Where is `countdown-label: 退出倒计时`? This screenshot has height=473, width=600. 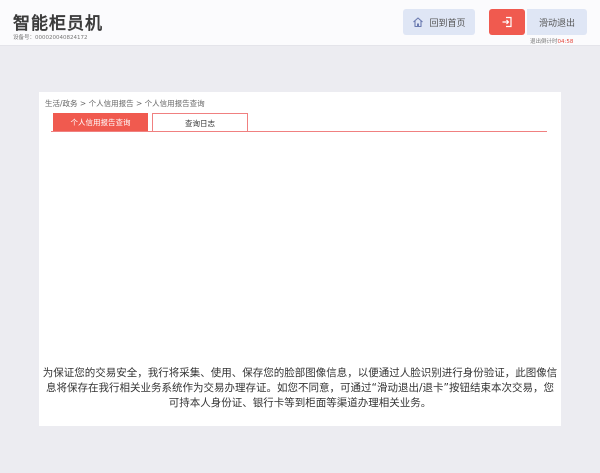 countdown-label: 退出倒计时 is located at coordinates (544, 42).